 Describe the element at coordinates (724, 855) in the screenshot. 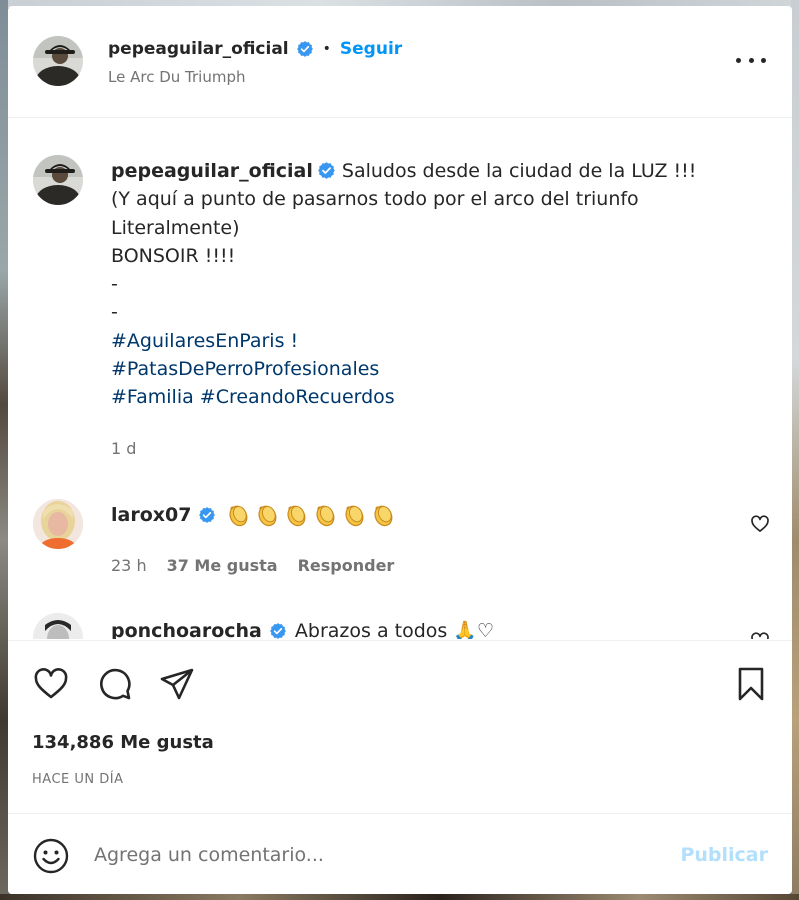

I see `publish-button: Publicar` at that location.